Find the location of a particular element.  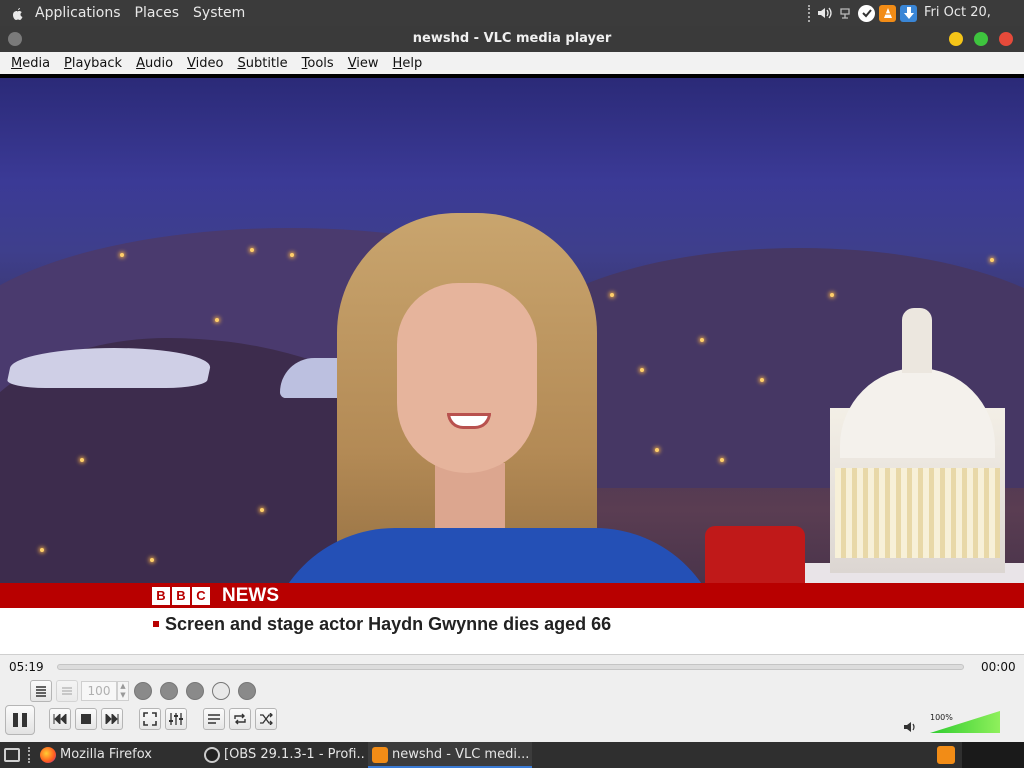

menu-video-mnemonic: V is located at coordinates (191, 63).